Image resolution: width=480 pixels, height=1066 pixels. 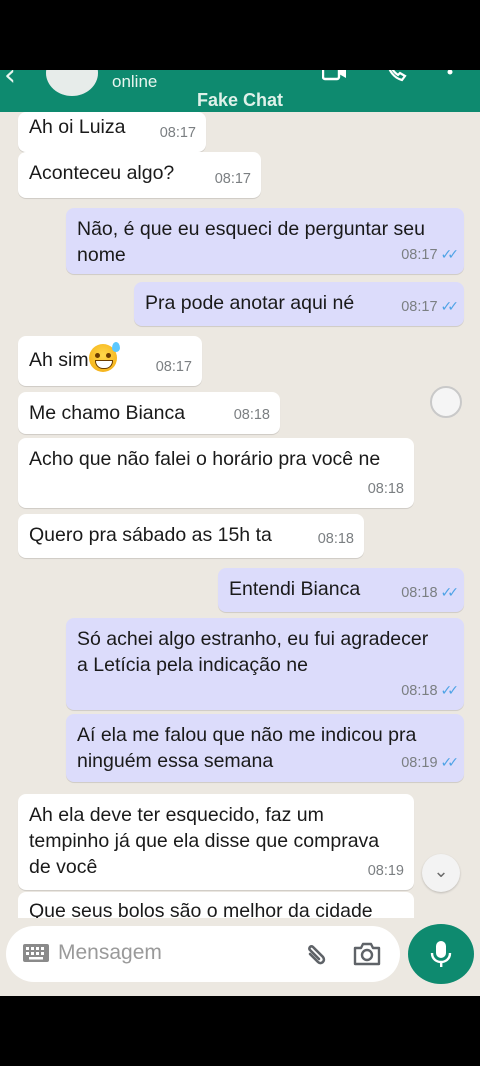 I want to click on navigation-bar, so click(x=240, y=1031).